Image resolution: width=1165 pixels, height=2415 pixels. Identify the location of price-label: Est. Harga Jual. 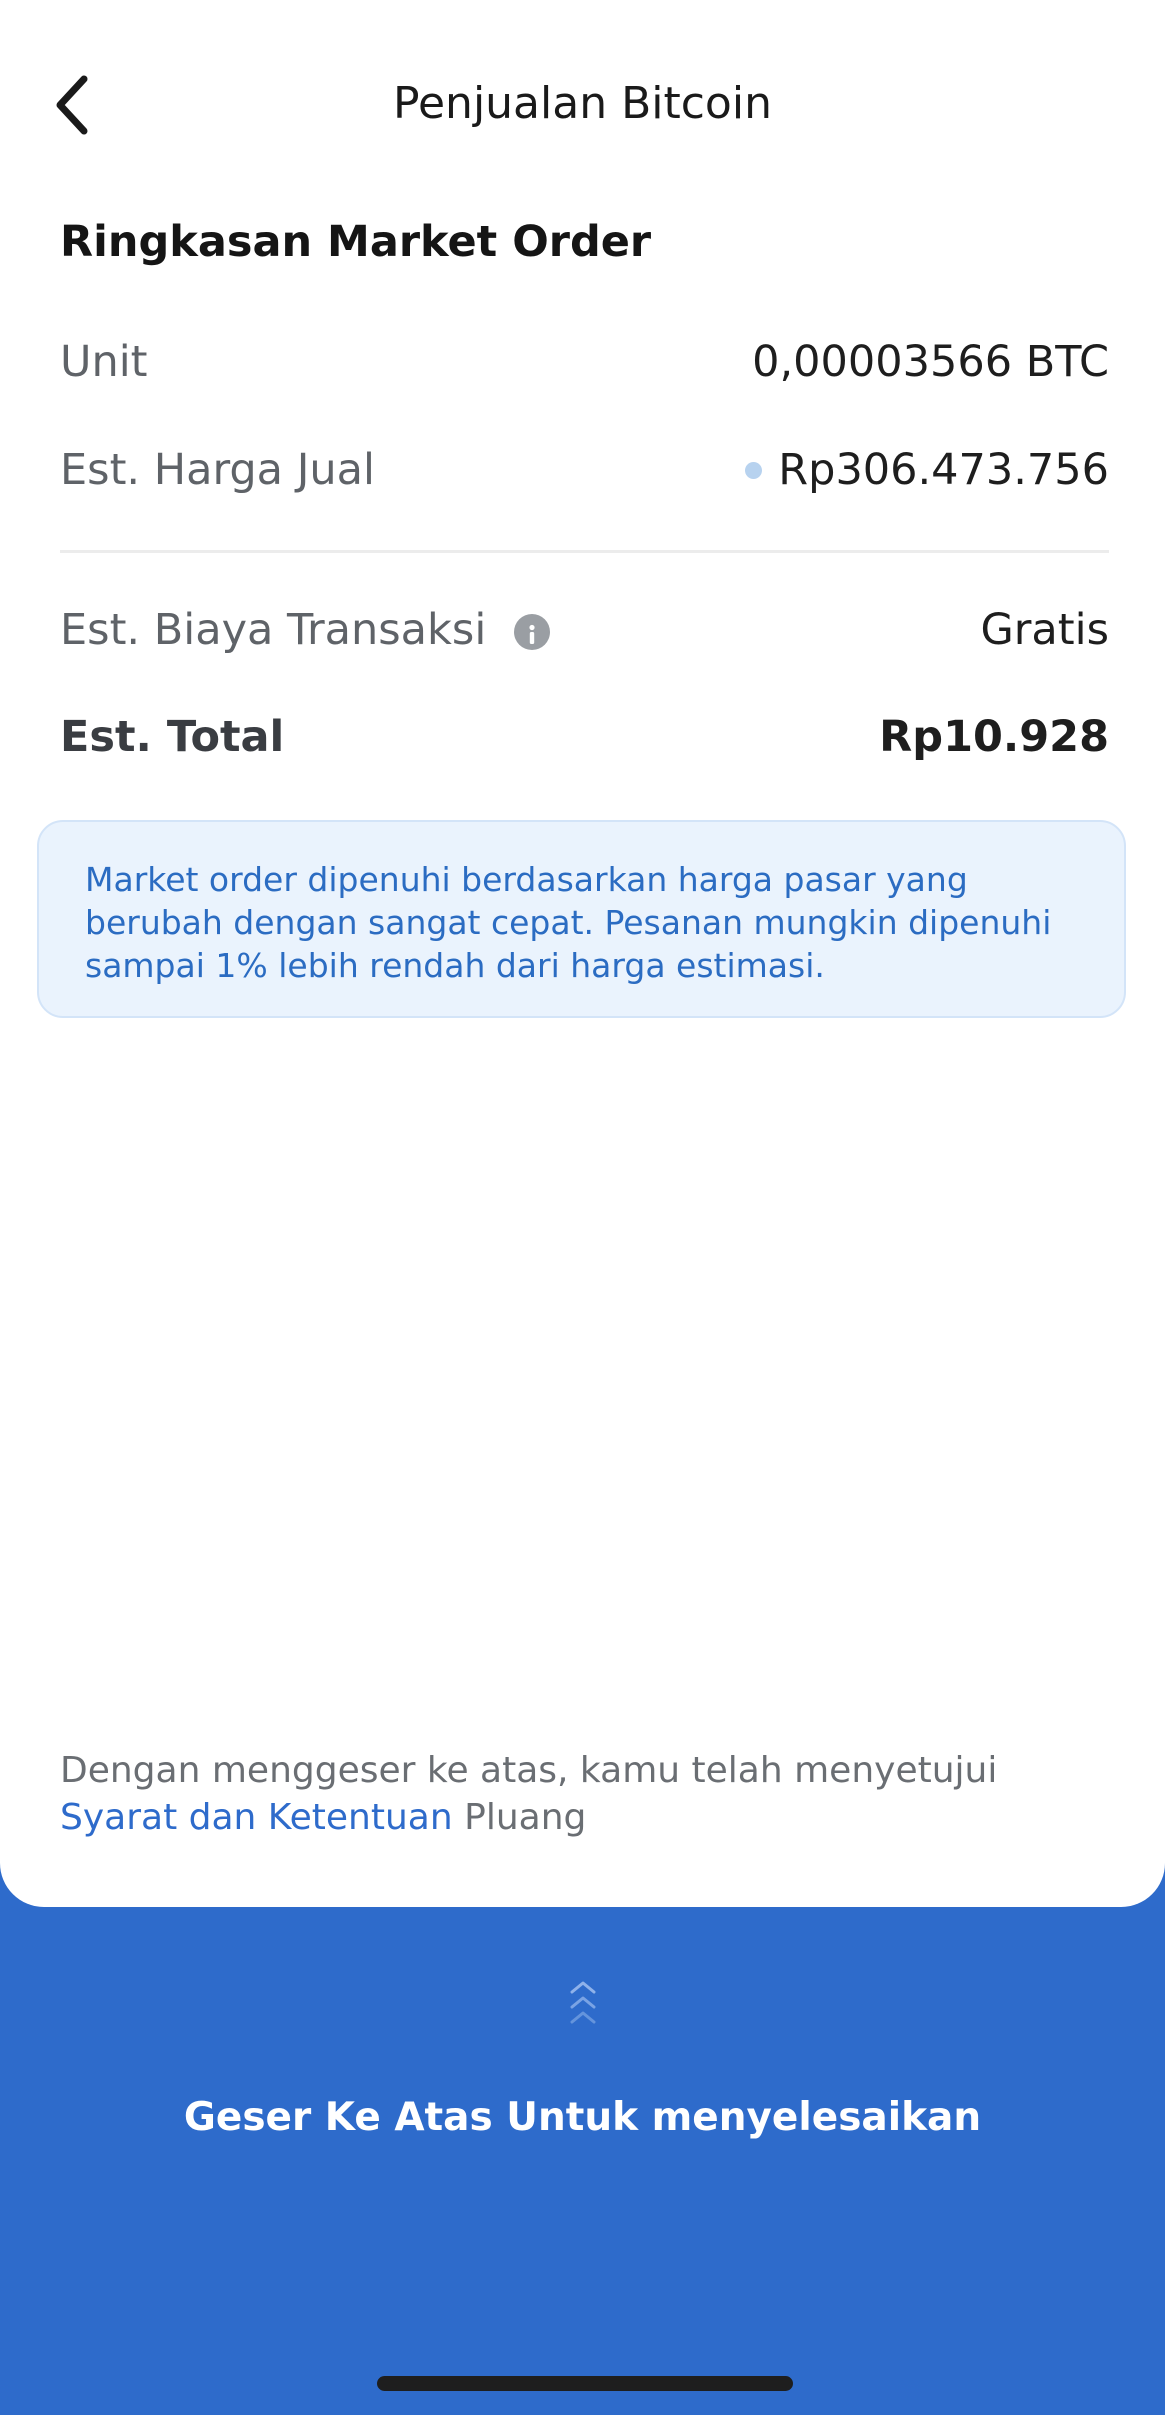
(217, 470).